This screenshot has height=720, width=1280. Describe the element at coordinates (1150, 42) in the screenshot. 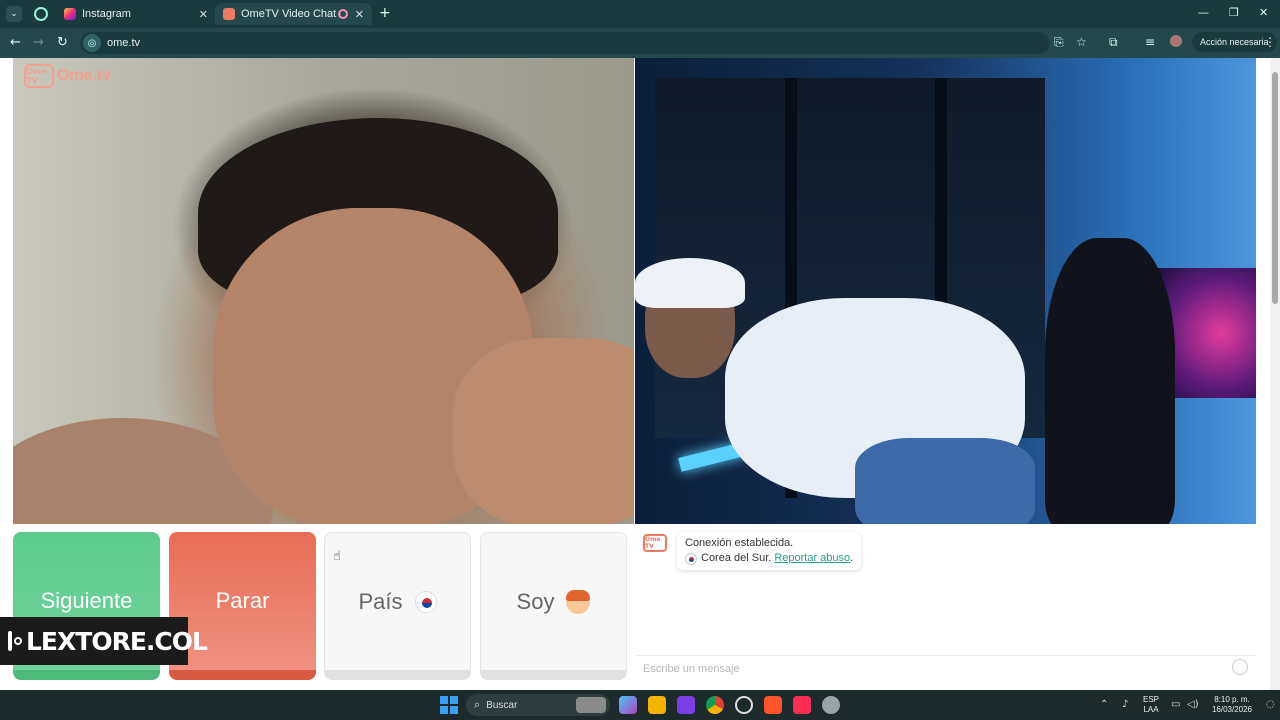

I see `media-control-icon: ≡` at that location.